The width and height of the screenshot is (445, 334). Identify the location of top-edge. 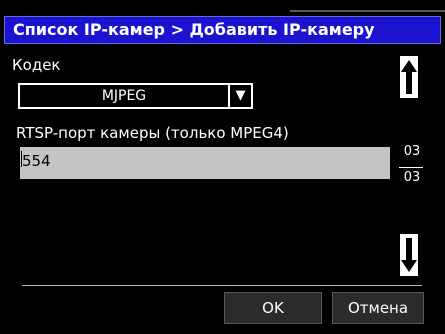
(222, 6).